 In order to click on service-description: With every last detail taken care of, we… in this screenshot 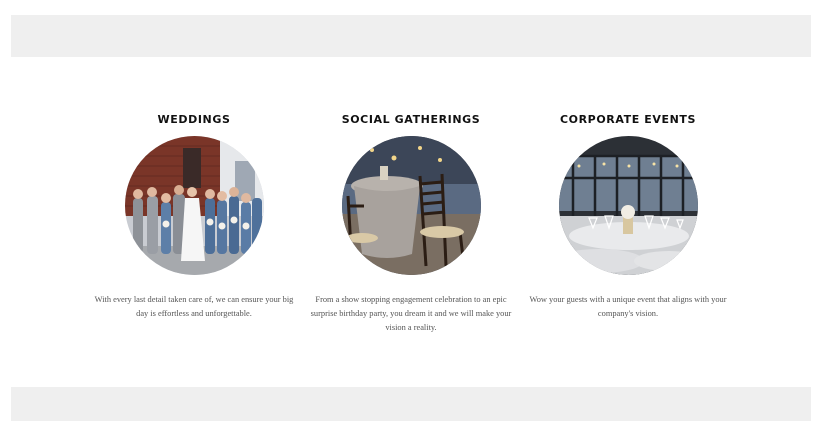, I will do `click(194, 306)`.